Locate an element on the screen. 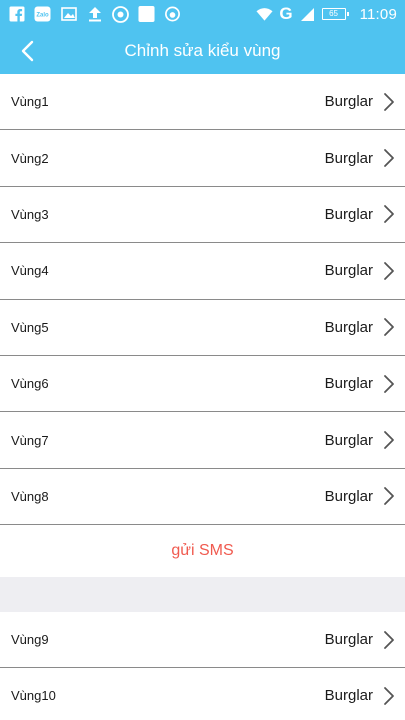 The width and height of the screenshot is (405, 720). page-title: Chỉnh sửa kiểu vùng is located at coordinates (202, 50).